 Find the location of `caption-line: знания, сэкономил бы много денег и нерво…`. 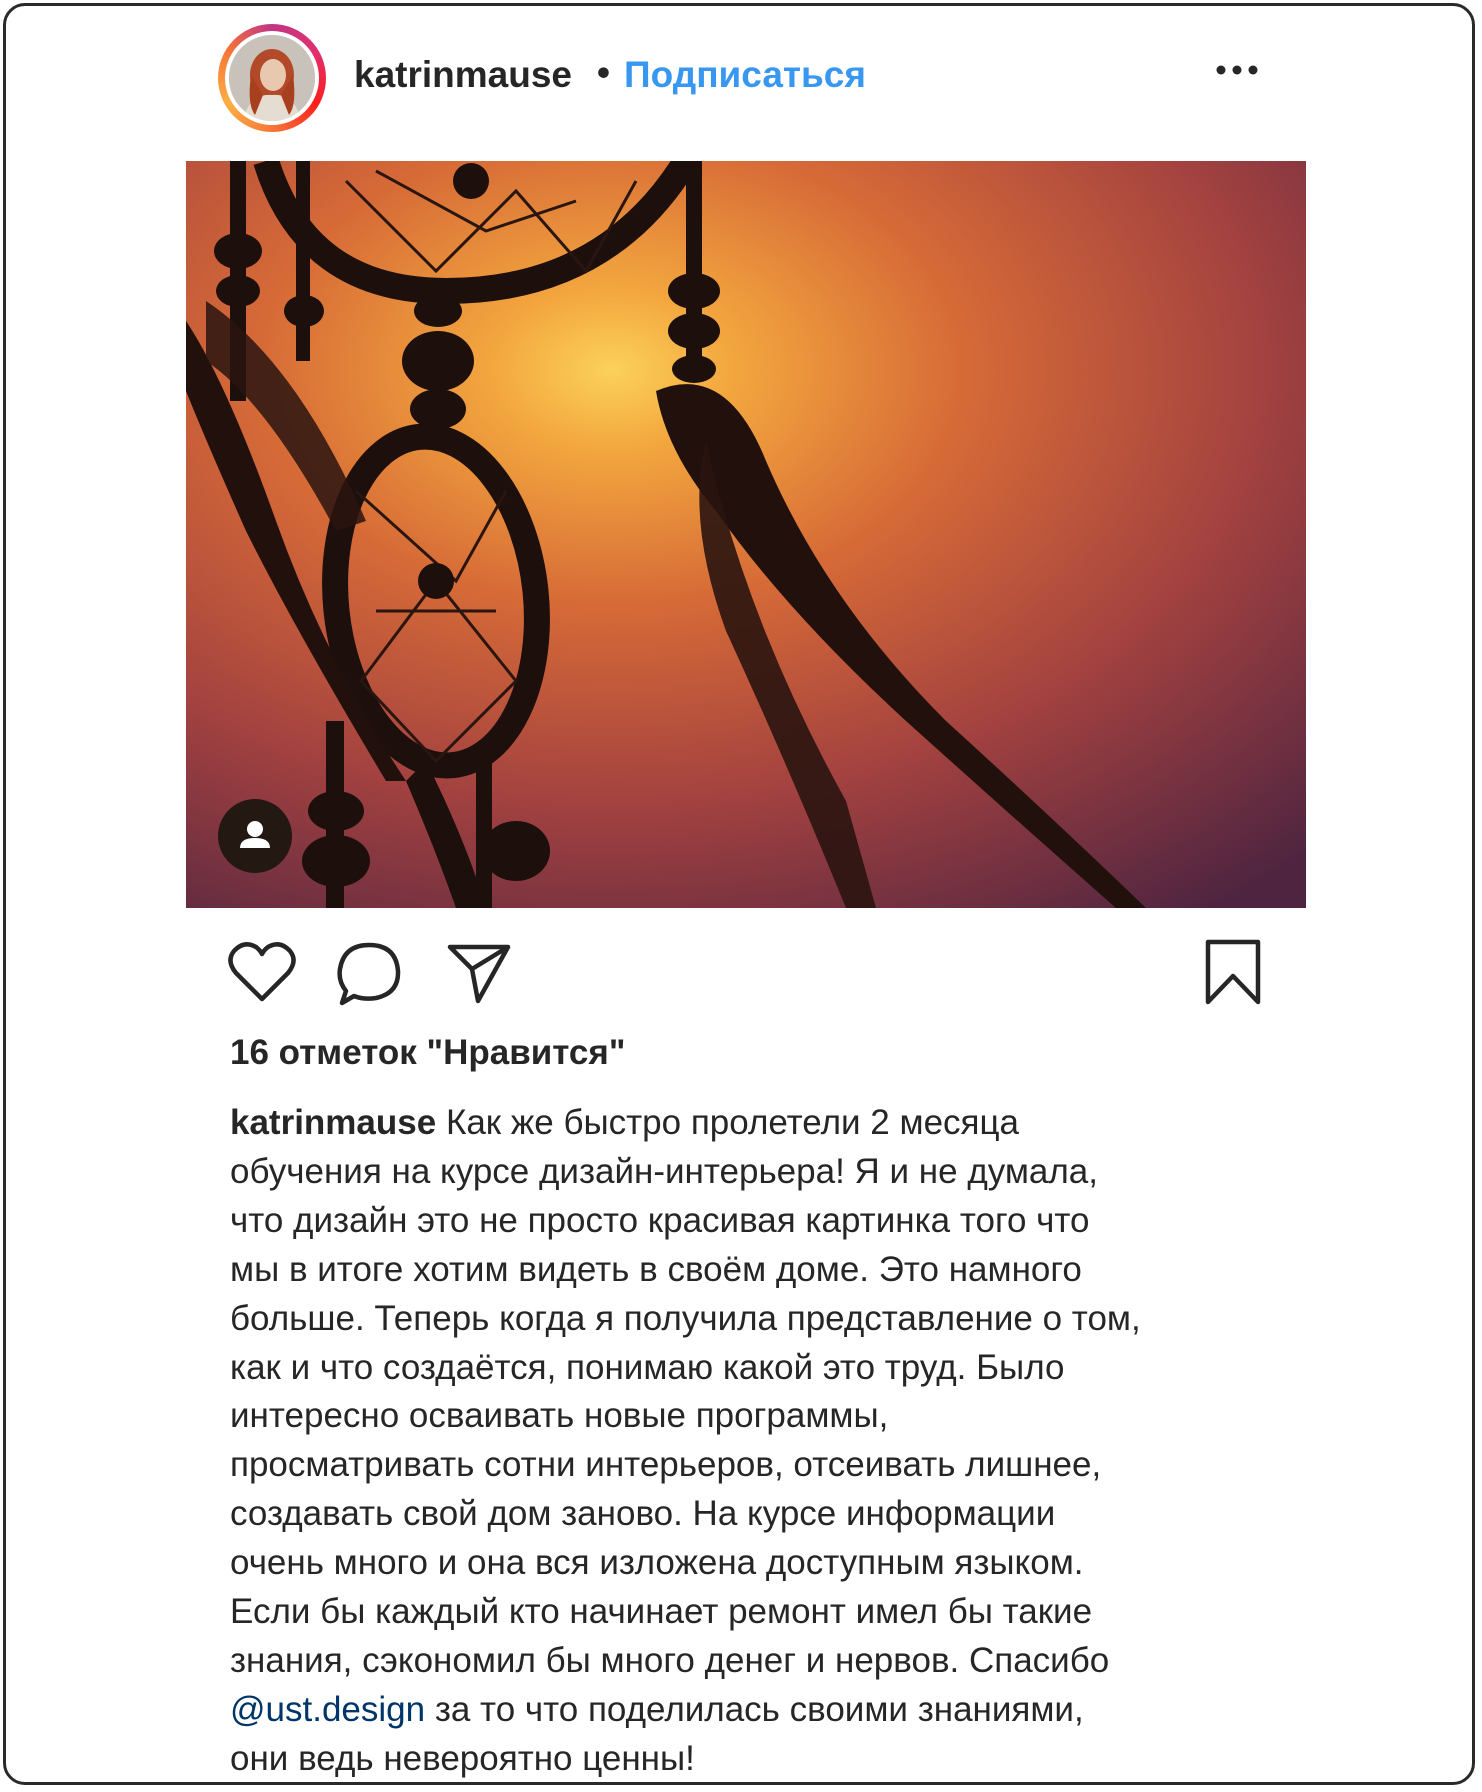

caption-line: знания, сэкономил бы много денег и нерво… is located at coordinates (670, 1660).